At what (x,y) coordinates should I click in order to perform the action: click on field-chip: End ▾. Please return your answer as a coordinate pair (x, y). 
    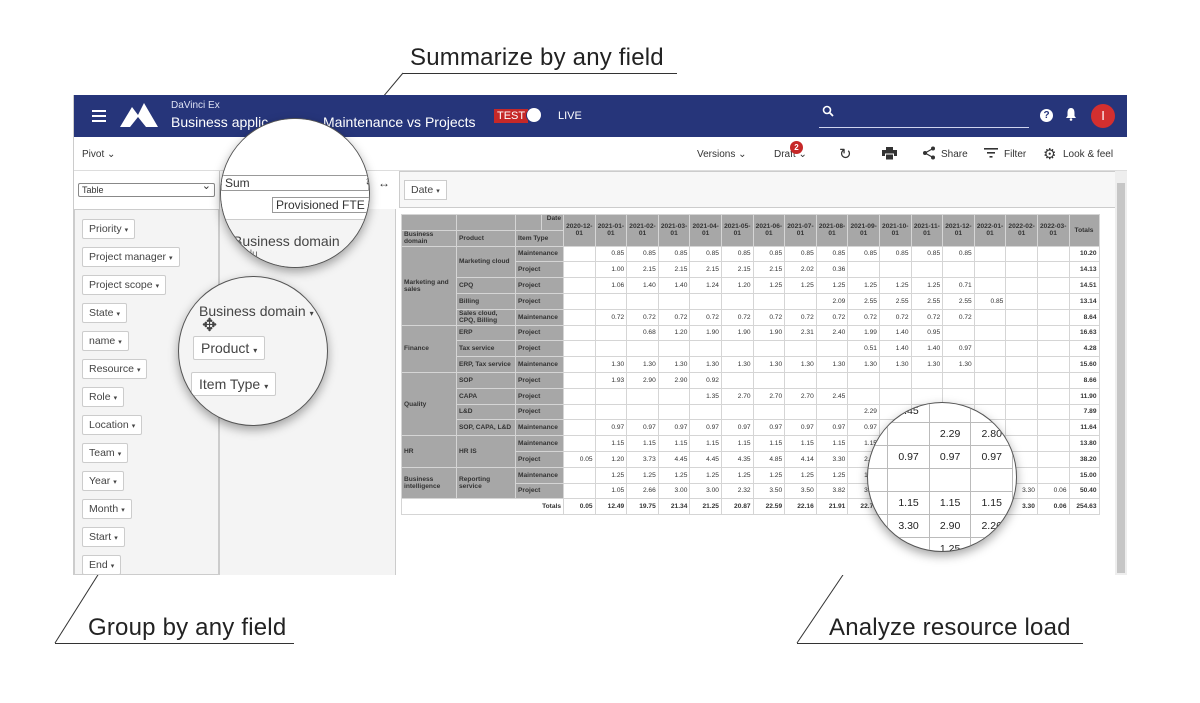
    Looking at the image, I should click on (102, 565).